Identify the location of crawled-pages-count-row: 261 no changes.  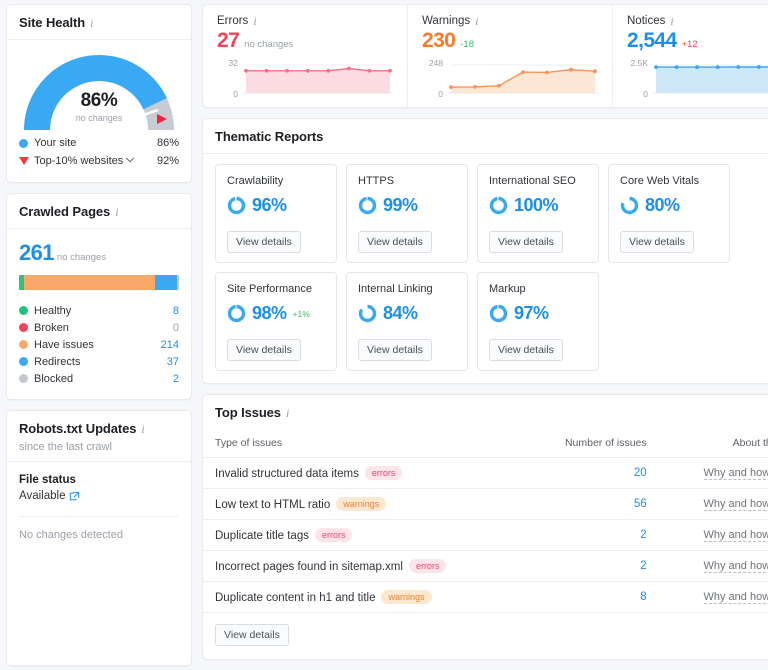
(99, 253).